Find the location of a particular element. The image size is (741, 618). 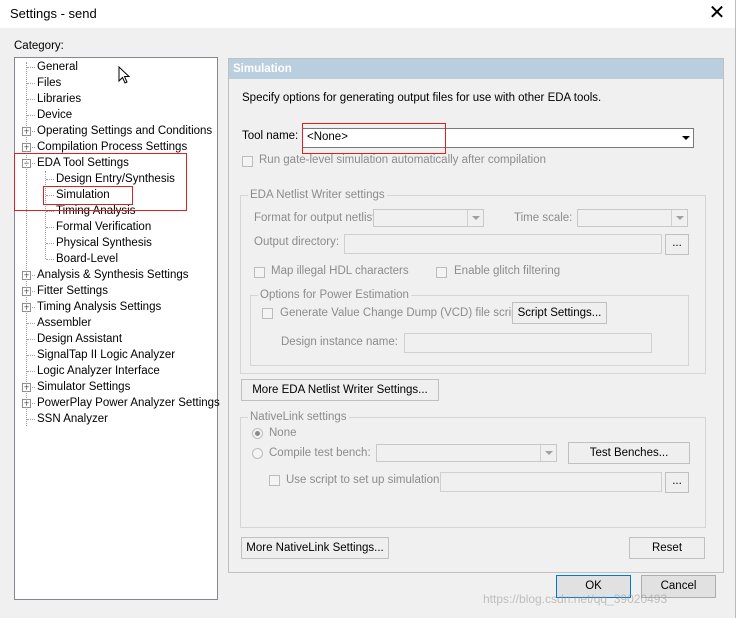

use-script-checkbox is located at coordinates (274, 480).